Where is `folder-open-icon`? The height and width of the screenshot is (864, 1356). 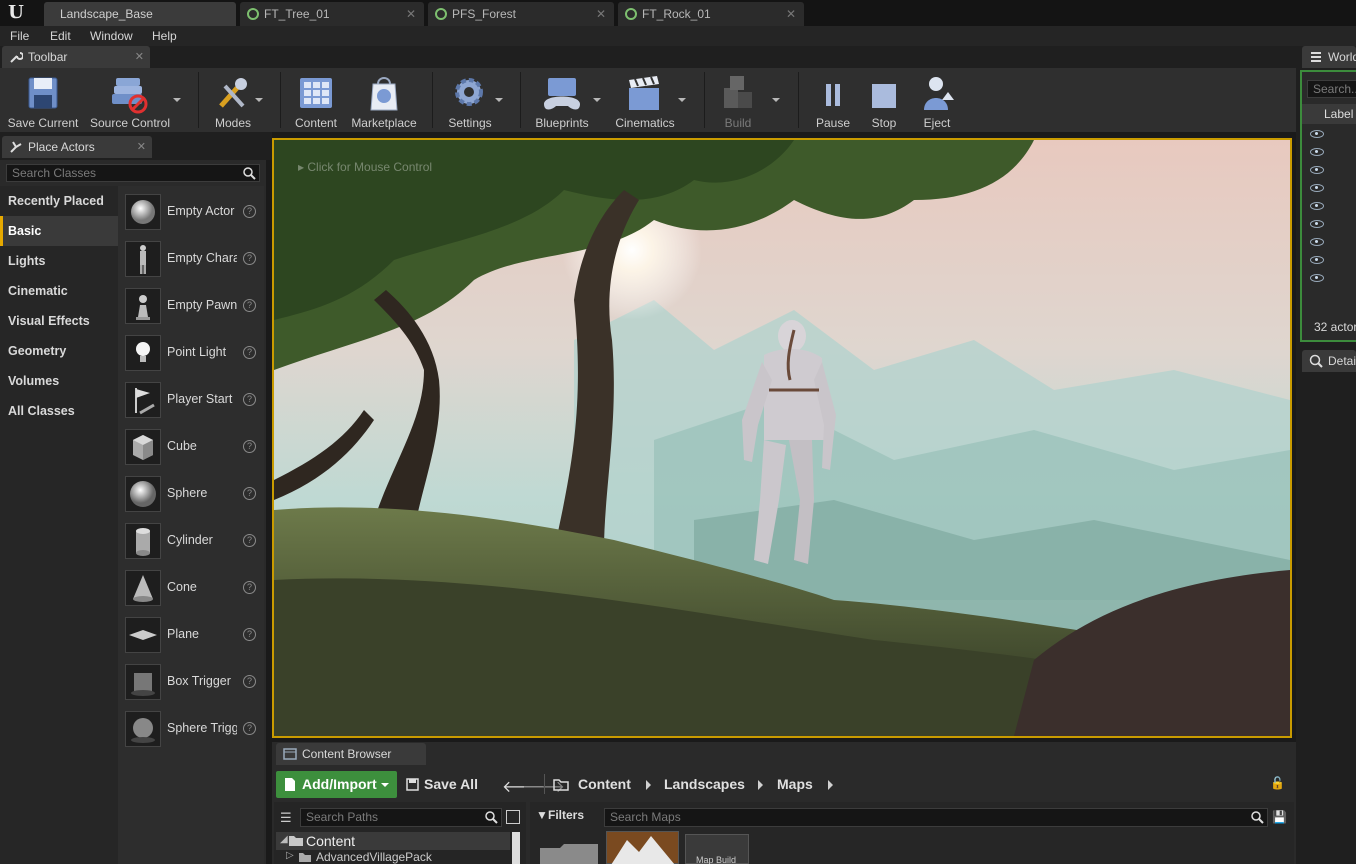
folder-open-icon is located at coordinates (561, 784).